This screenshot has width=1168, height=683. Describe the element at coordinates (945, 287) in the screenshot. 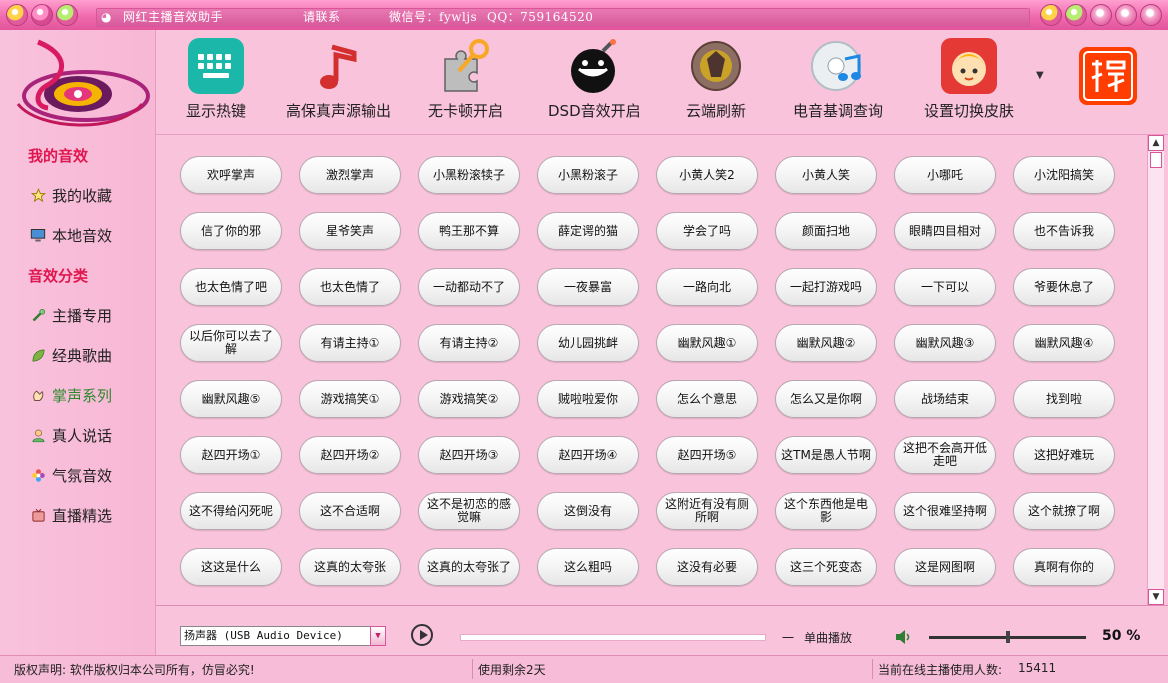

I see `sound-button: 一下可以` at that location.